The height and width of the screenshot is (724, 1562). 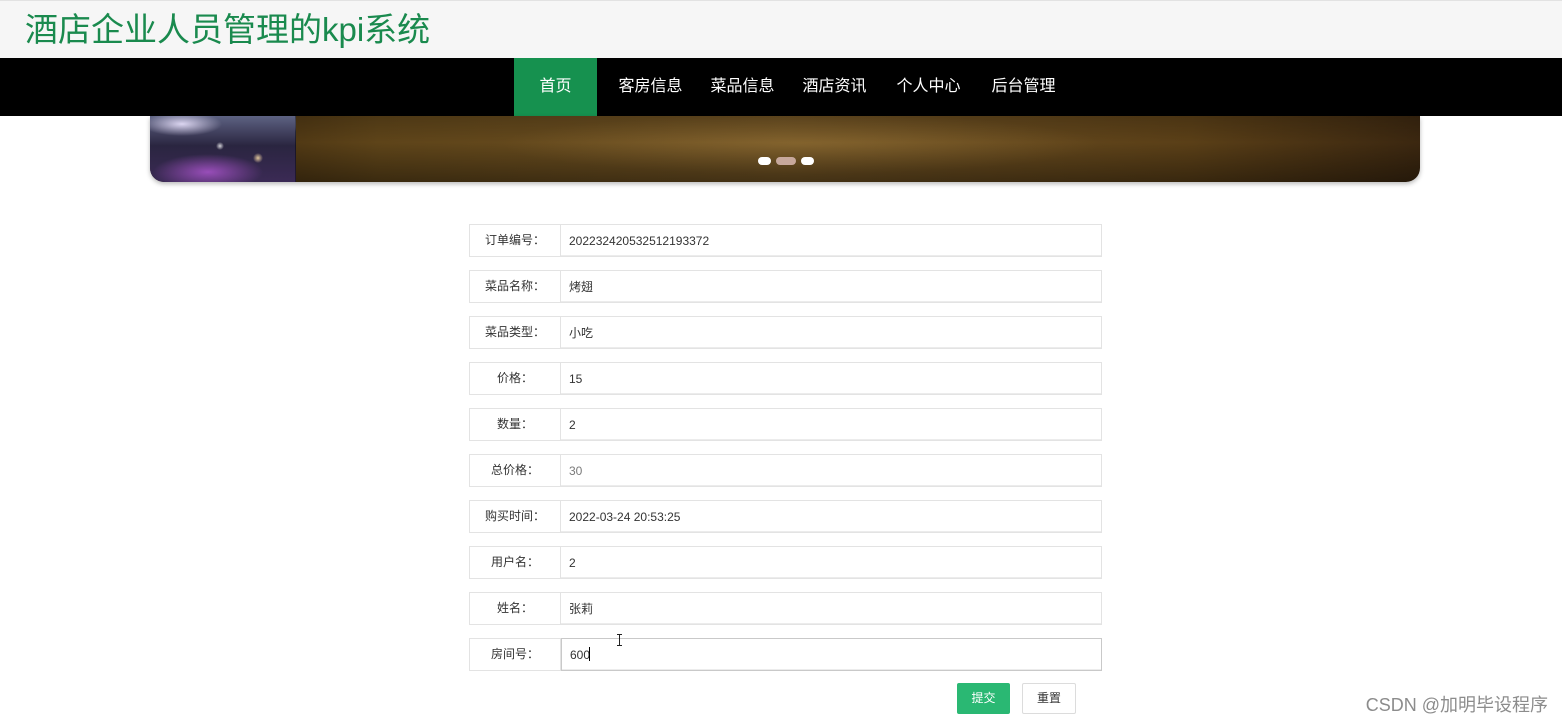 What do you see at coordinates (785, 149) in the screenshot?
I see `banner-carousel` at bounding box center [785, 149].